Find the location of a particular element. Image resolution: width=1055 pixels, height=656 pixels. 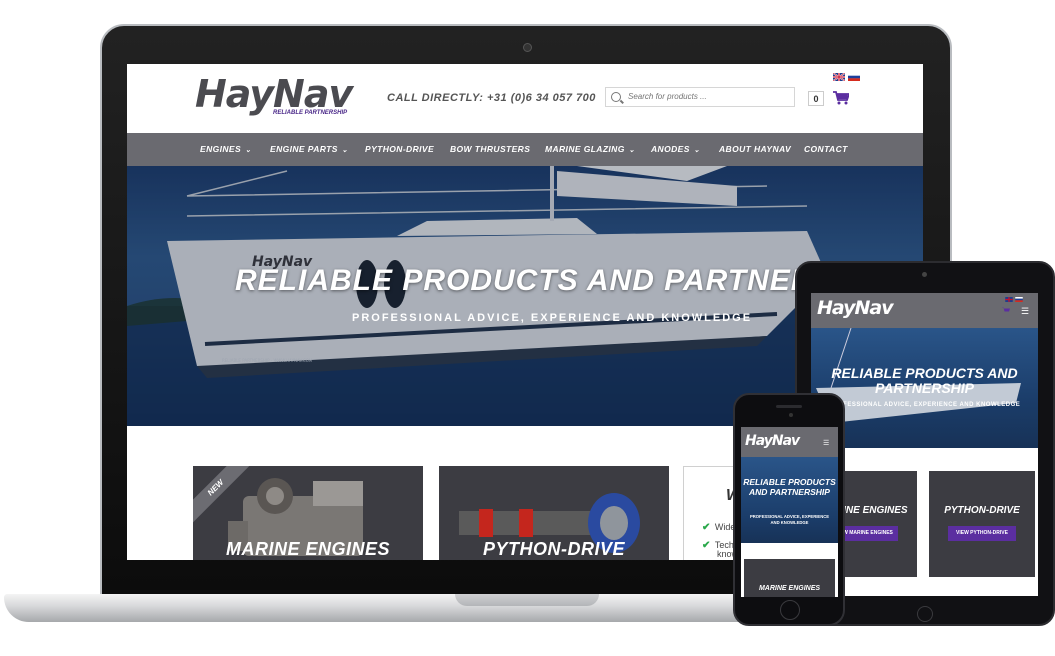

phone-hero-title: RELIABLE PRODUCTS AND PARTNERSHIP is located at coordinates (789, 487).